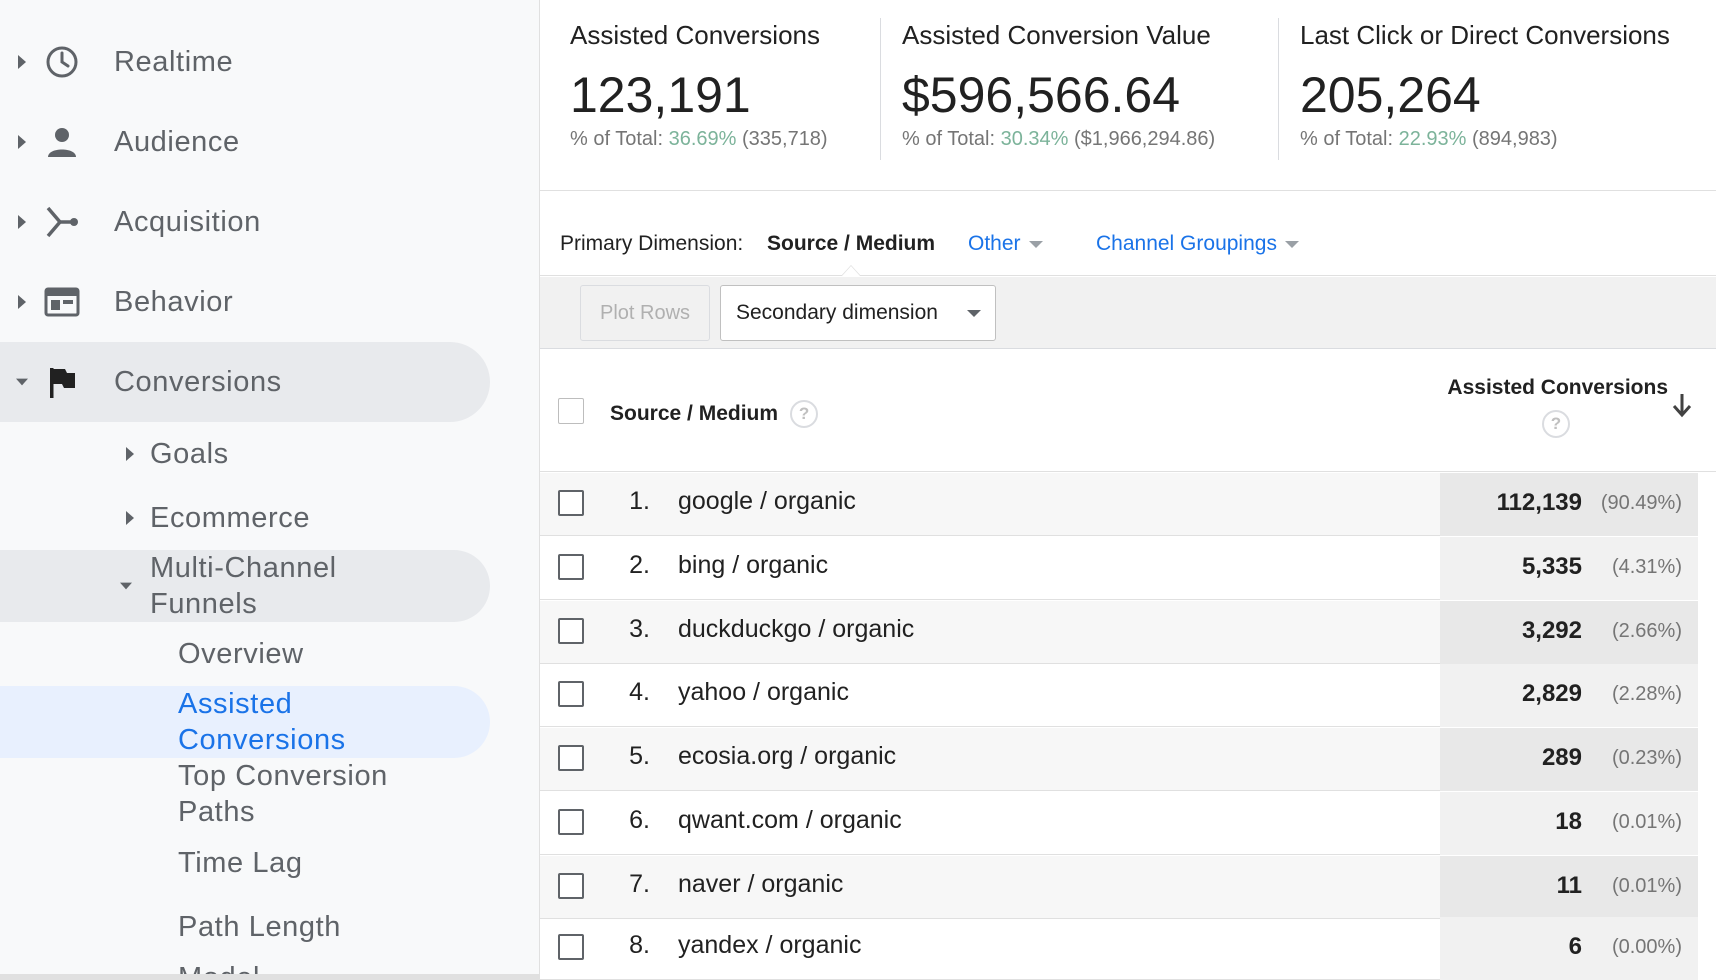 This screenshot has width=1716, height=980. What do you see at coordinates (714, 414) in the screenshot?
I see `column-header-source-medium: Source / Medium ?` at bounding box center [714, 414].